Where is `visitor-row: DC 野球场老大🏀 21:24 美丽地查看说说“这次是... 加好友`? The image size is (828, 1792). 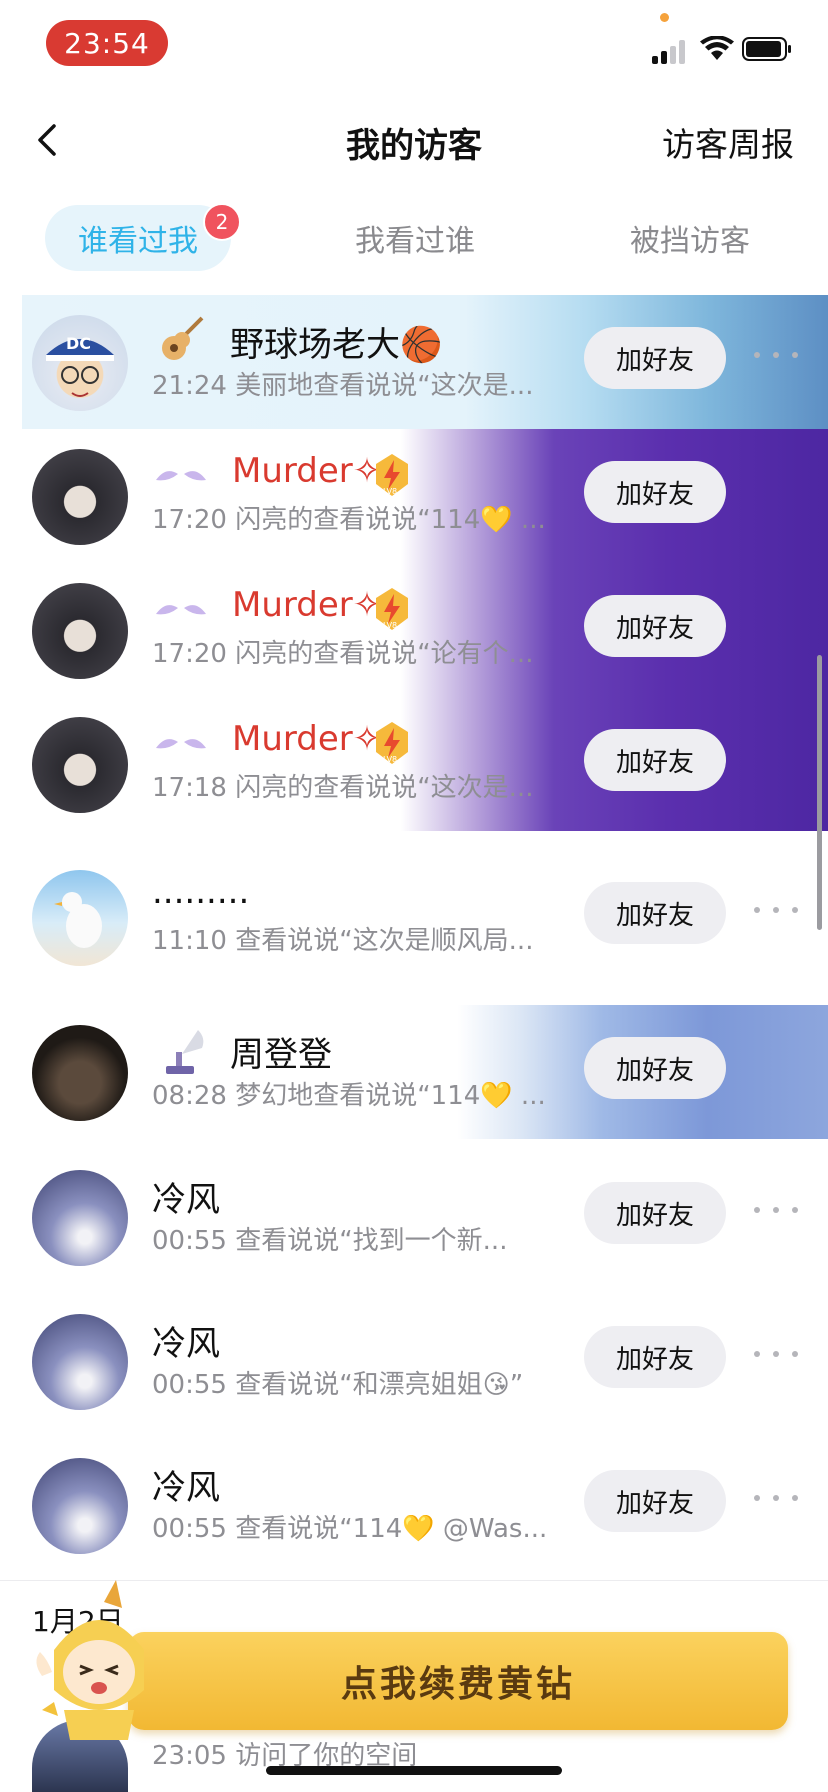
visitor-row: DC 野球场老大🏀 21:24 美丽地查看说说“这次是... 加好友 is located at coordinates (425, 362).